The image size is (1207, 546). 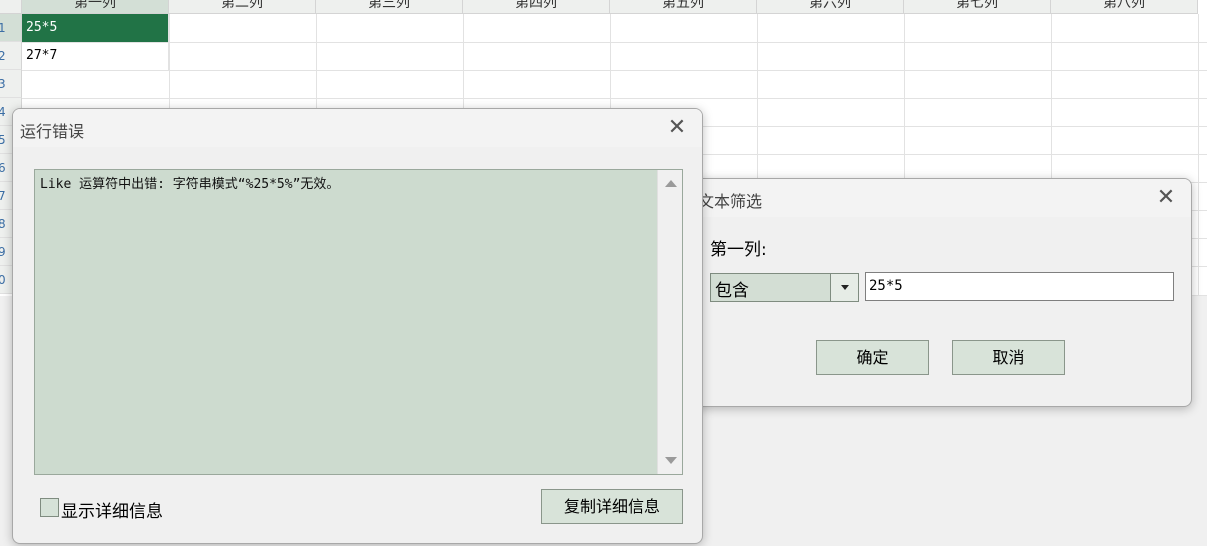 What do you see at coordinates (11, 84) in the screenshot?
I see `row-header-3: 3` at bounding box center [11, 84].